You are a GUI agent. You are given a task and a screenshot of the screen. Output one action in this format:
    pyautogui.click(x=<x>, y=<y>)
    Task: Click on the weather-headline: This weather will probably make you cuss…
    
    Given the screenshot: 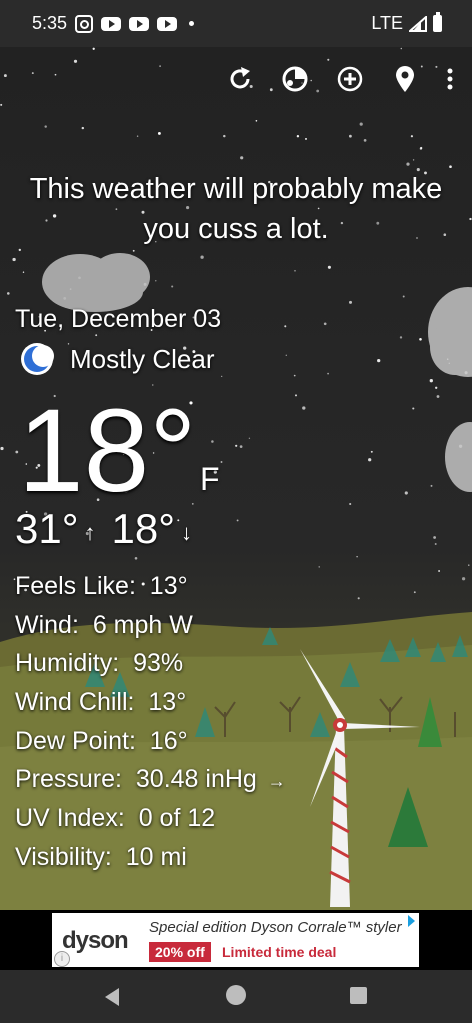 What is the action you would take?
    pyautogui.click(x=236, y=209)
    